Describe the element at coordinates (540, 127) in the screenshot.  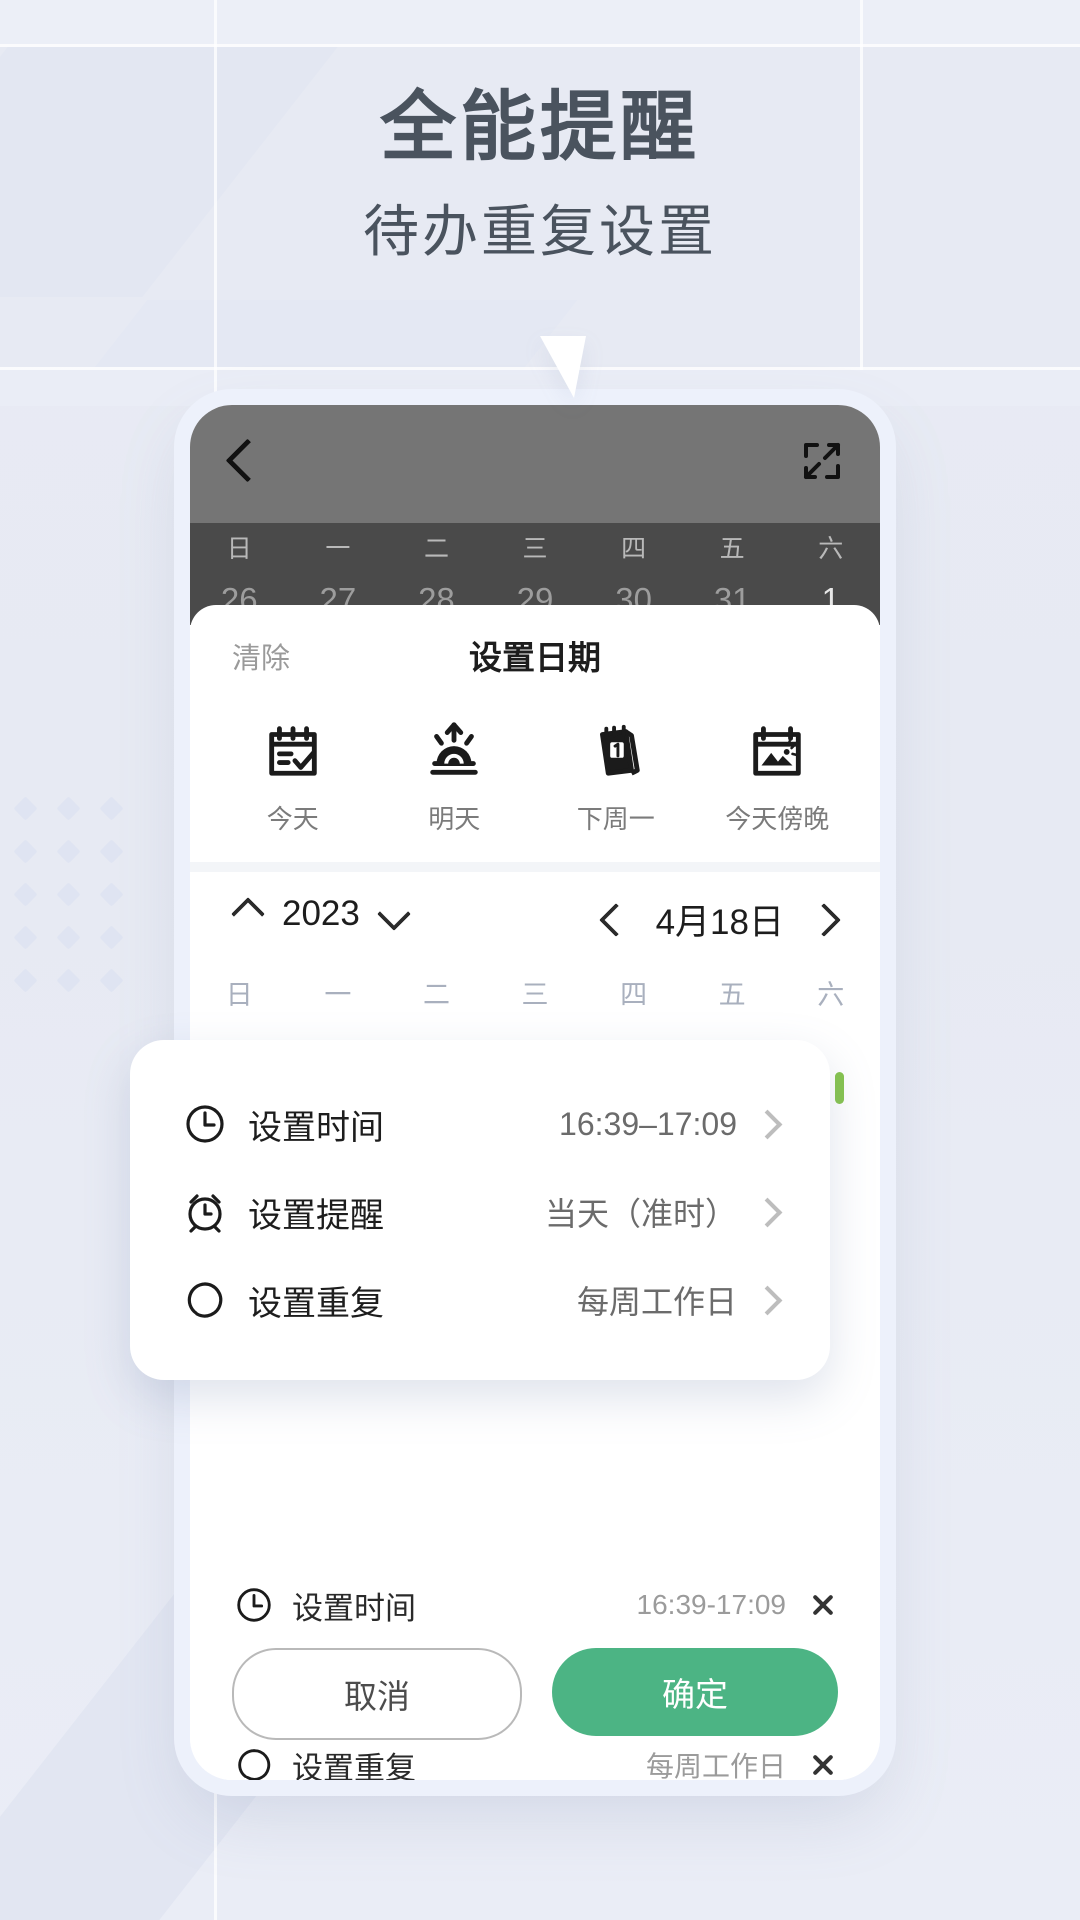
I see `page-title: 全能提醒` at that location.